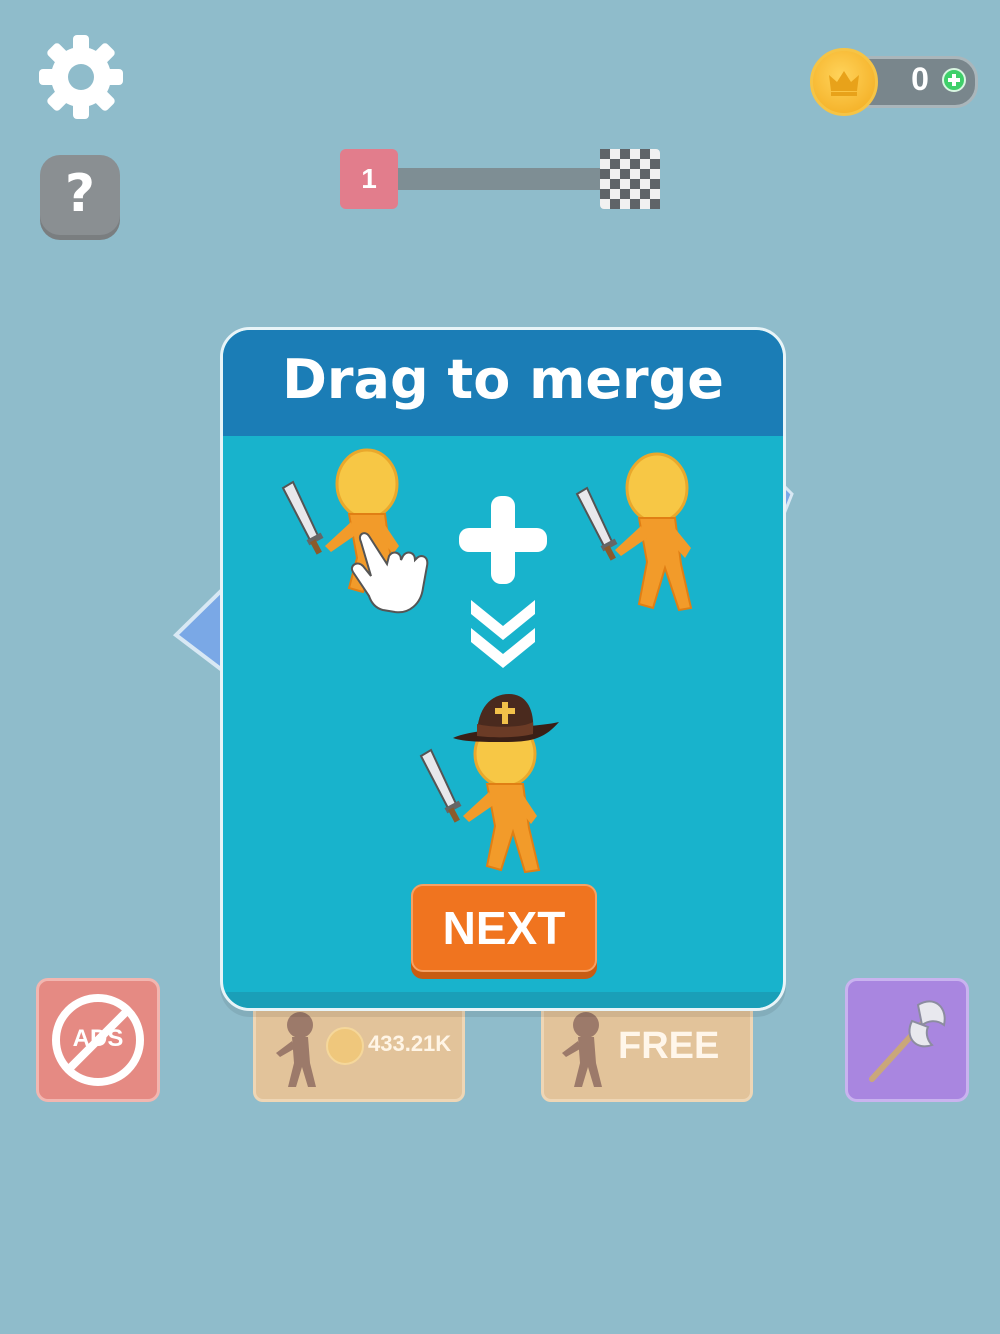  Describe the element at coordinates (369, 179) in the screenshot. I see `level-indicator: 1` at that location.